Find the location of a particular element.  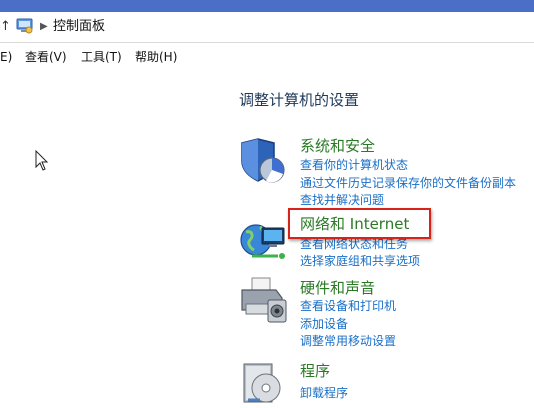

category-title-hardware-sound: 硬件和声音 is located at coordinates (337, 288).